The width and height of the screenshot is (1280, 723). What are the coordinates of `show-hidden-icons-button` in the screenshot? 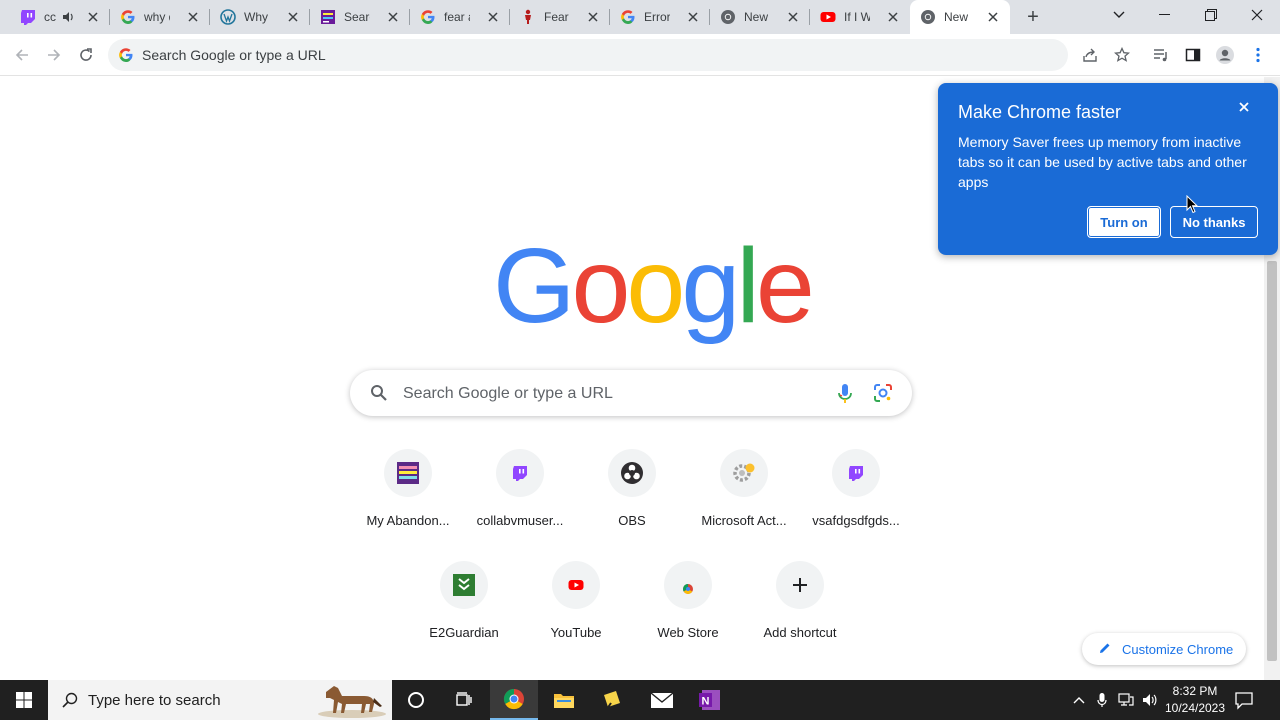 It's located at (1079, 700).